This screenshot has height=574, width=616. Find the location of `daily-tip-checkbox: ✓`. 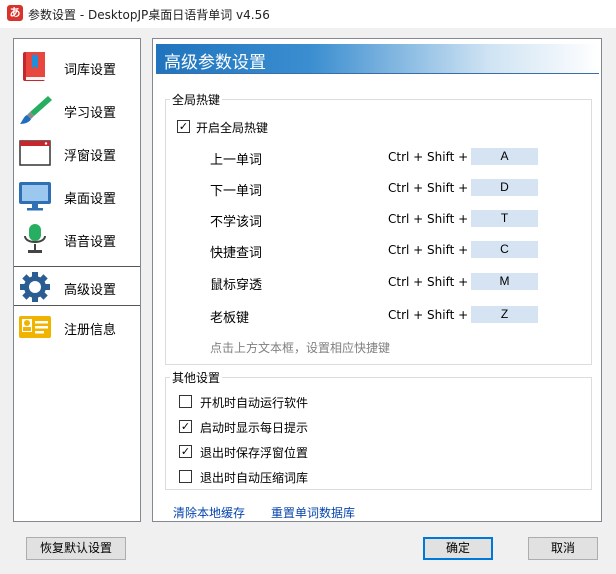

daily-tip-checkbox: ✓ is located at coordinates (185, 426).